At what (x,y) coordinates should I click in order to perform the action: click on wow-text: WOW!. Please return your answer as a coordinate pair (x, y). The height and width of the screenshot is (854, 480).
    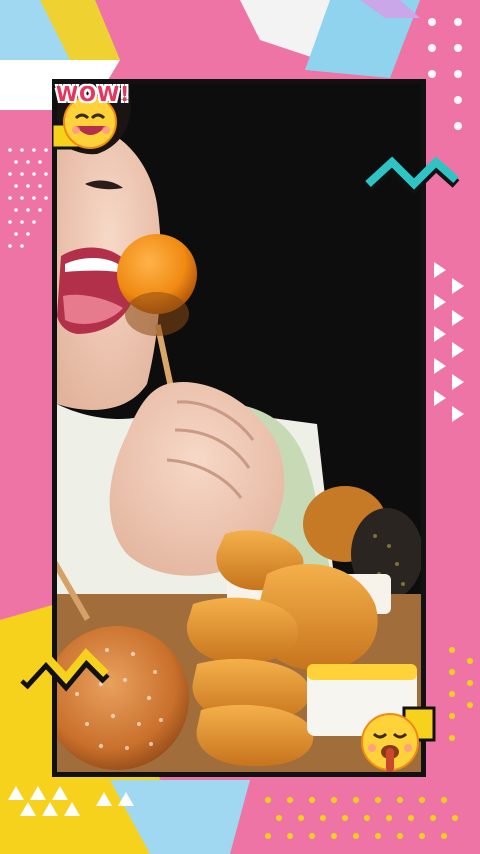
    Looking at the image, I should click on (93, 94).